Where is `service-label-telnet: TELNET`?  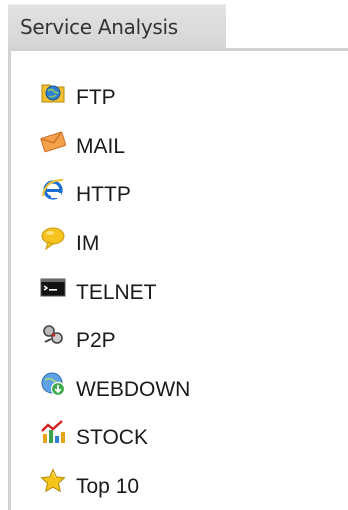 service-label-telnet: TELNET is located at coordinates (116, 292).